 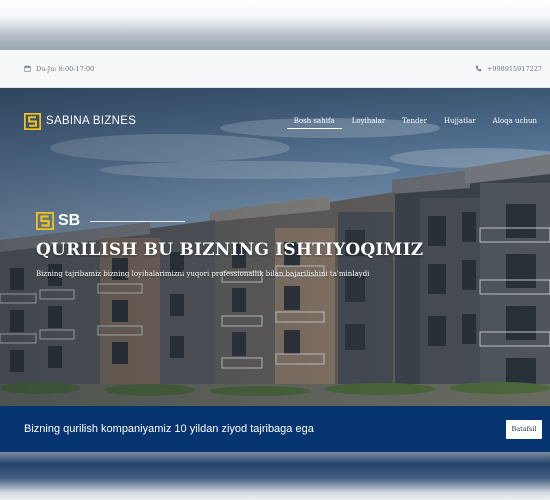 What do you see at coordinates (27, 68) in the screenshot?
I see `calendar-icon` at bounding box center [27, 68].